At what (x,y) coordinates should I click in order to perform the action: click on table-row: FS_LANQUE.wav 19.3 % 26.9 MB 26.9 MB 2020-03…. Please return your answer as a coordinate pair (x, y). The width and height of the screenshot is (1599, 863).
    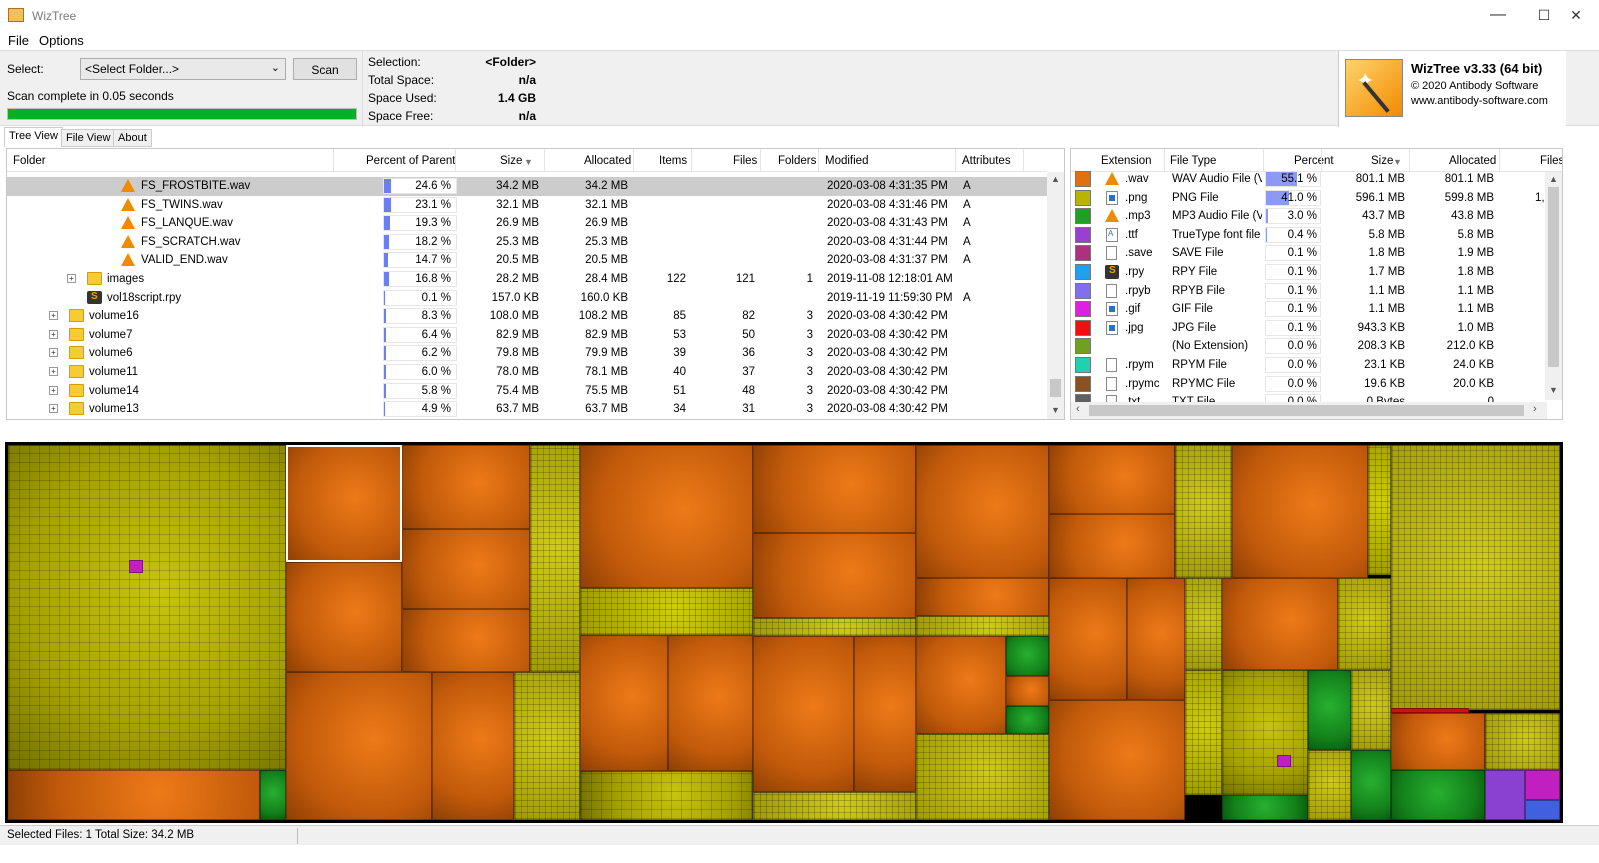
    Looking at the image, I should click on (527, 223).